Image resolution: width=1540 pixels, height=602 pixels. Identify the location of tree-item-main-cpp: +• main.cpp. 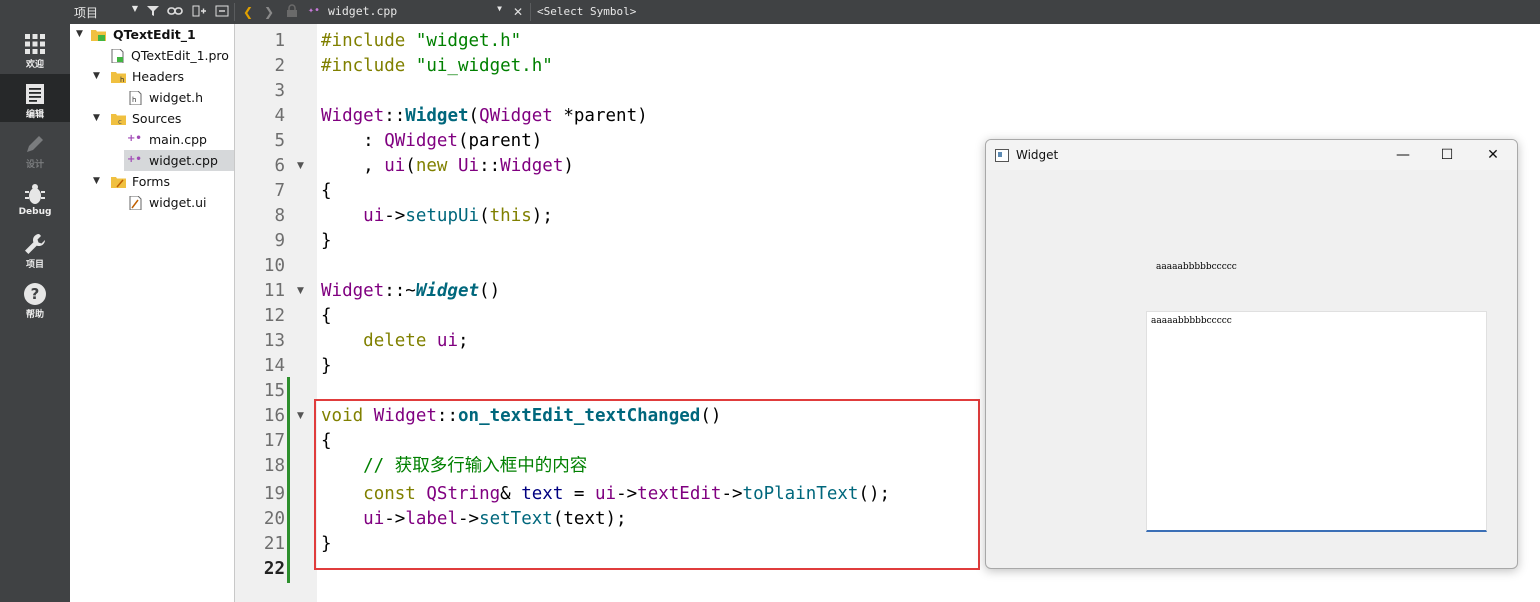
(152, 139).